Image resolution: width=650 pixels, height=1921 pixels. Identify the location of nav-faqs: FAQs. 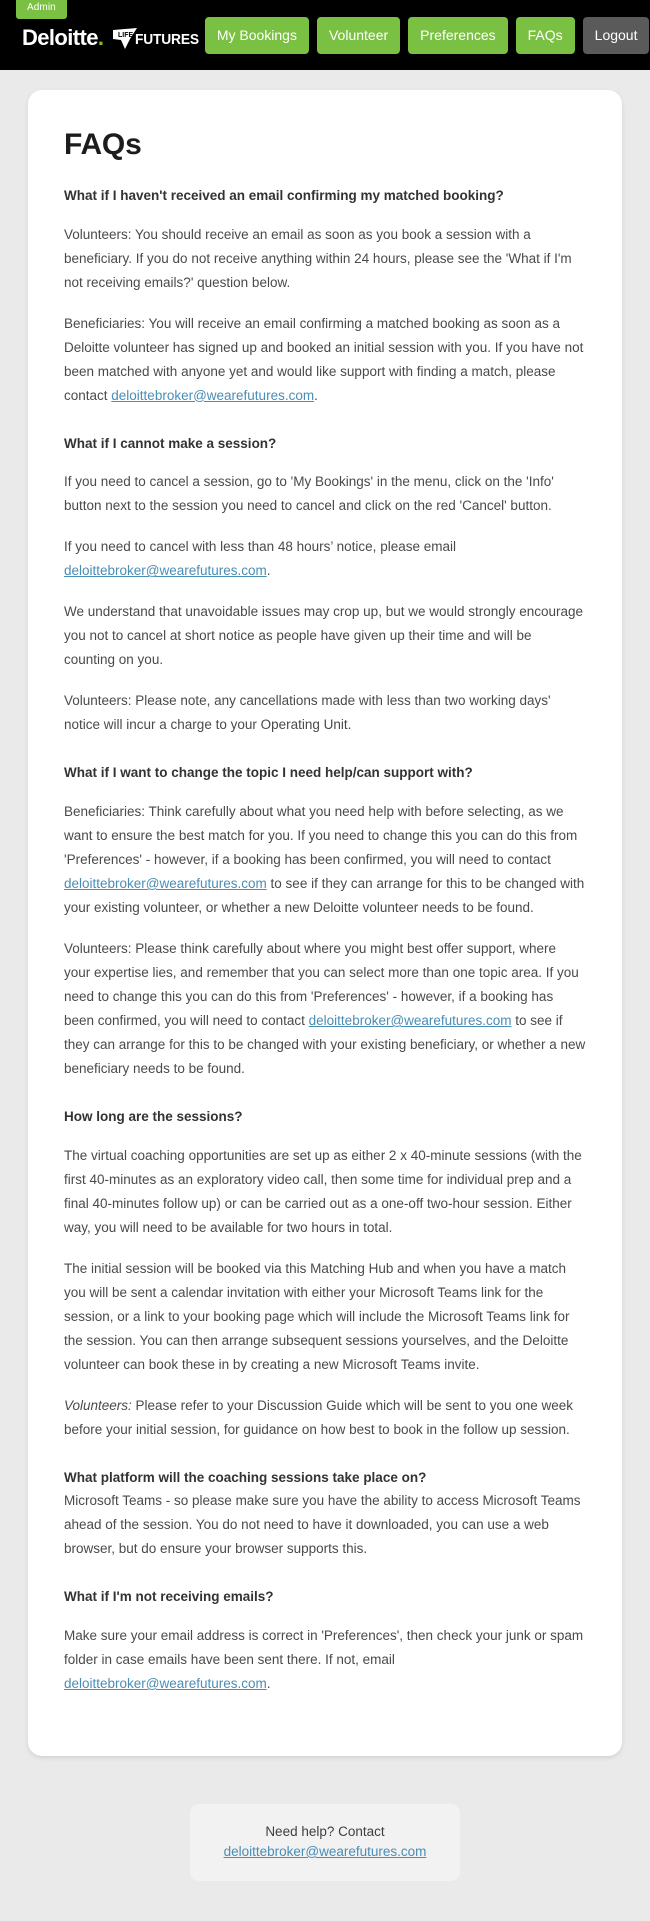
(545, 35).